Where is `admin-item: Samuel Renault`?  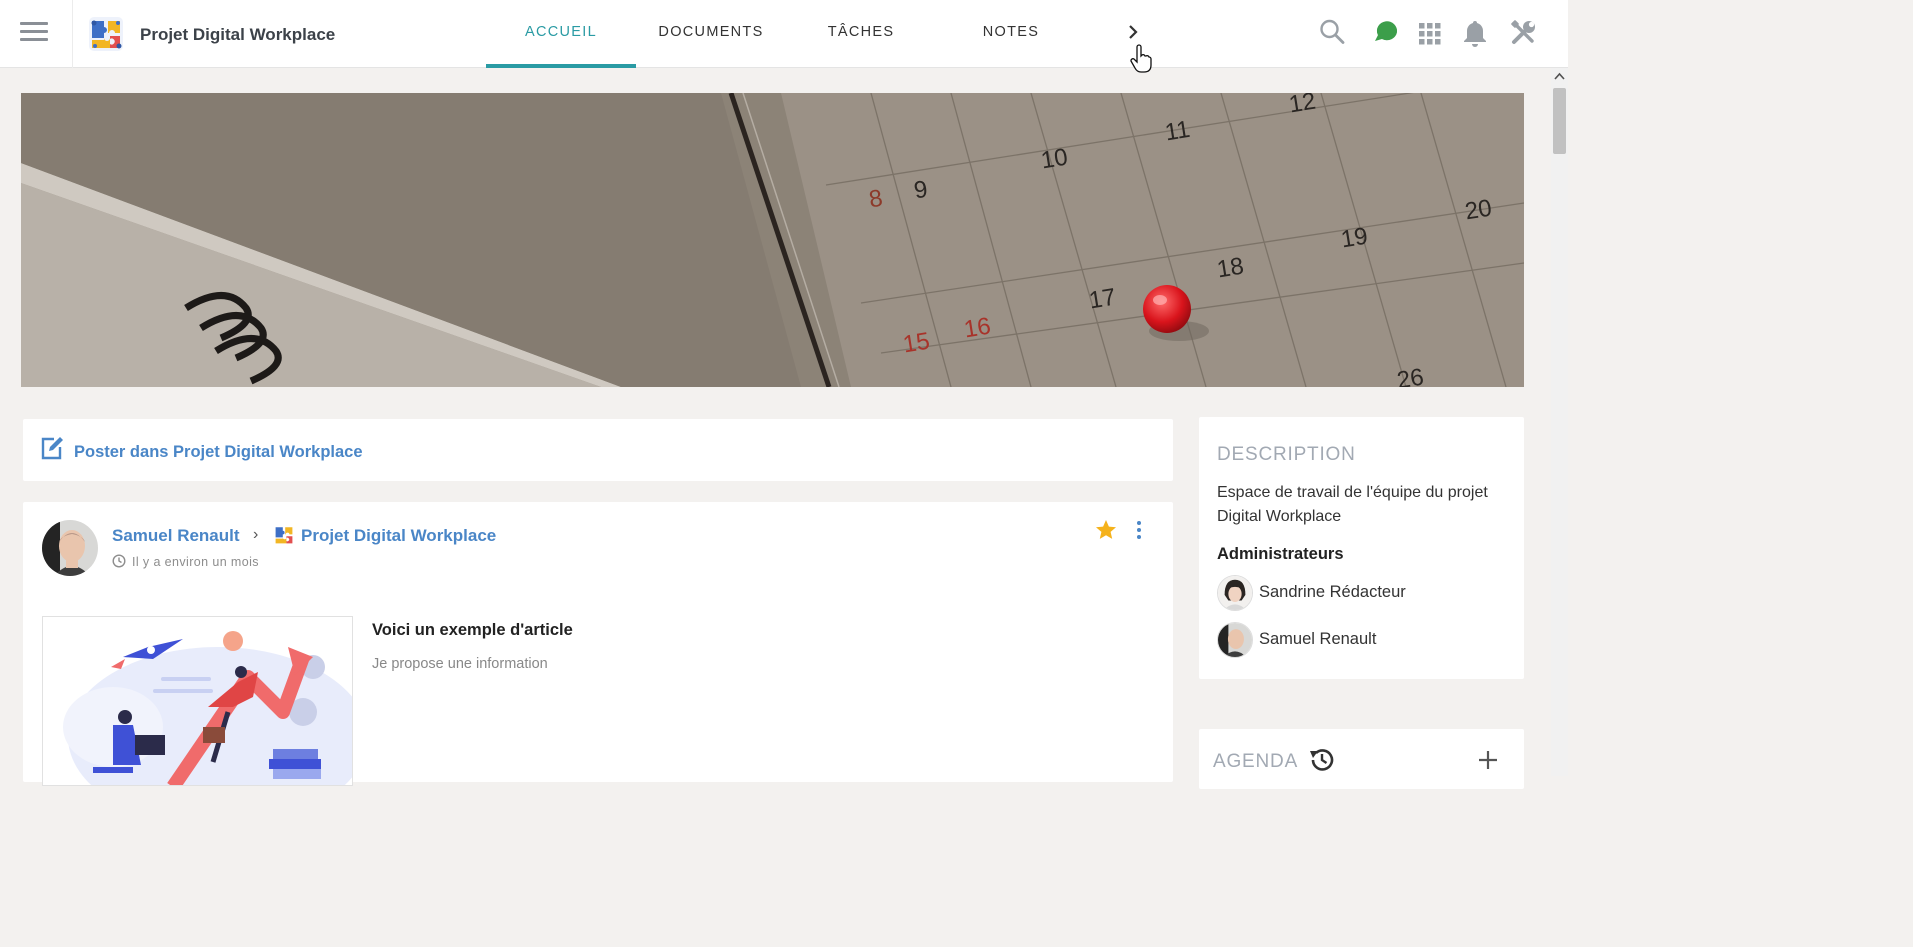
admin-item: Samuel Renault is located at coordinates (1362, 640).